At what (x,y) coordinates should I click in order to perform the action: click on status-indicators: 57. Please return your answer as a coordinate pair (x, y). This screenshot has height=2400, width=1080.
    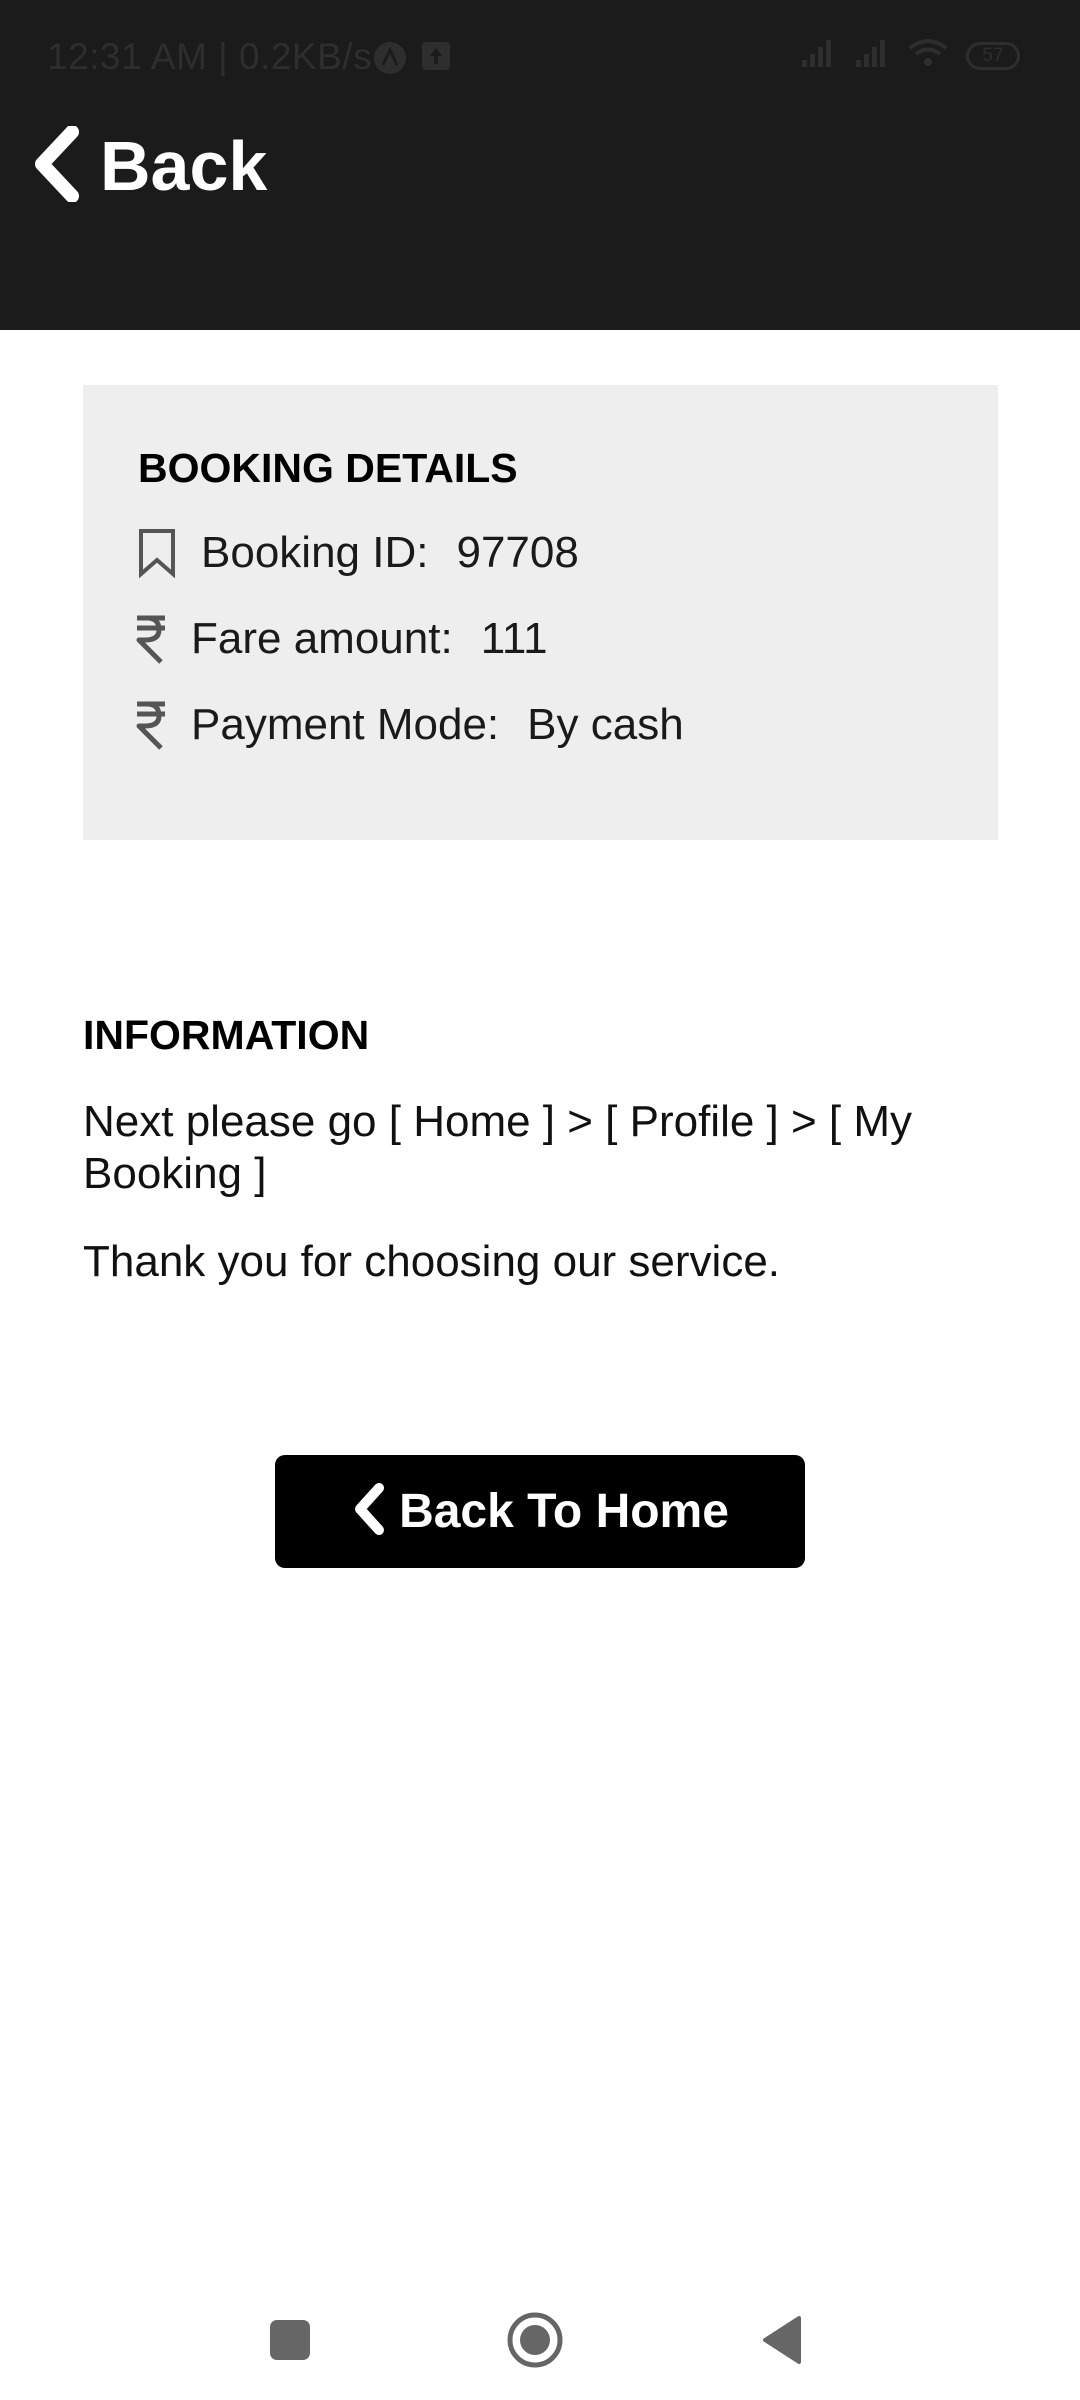
    Looking at the image, I should click on (910, 55).